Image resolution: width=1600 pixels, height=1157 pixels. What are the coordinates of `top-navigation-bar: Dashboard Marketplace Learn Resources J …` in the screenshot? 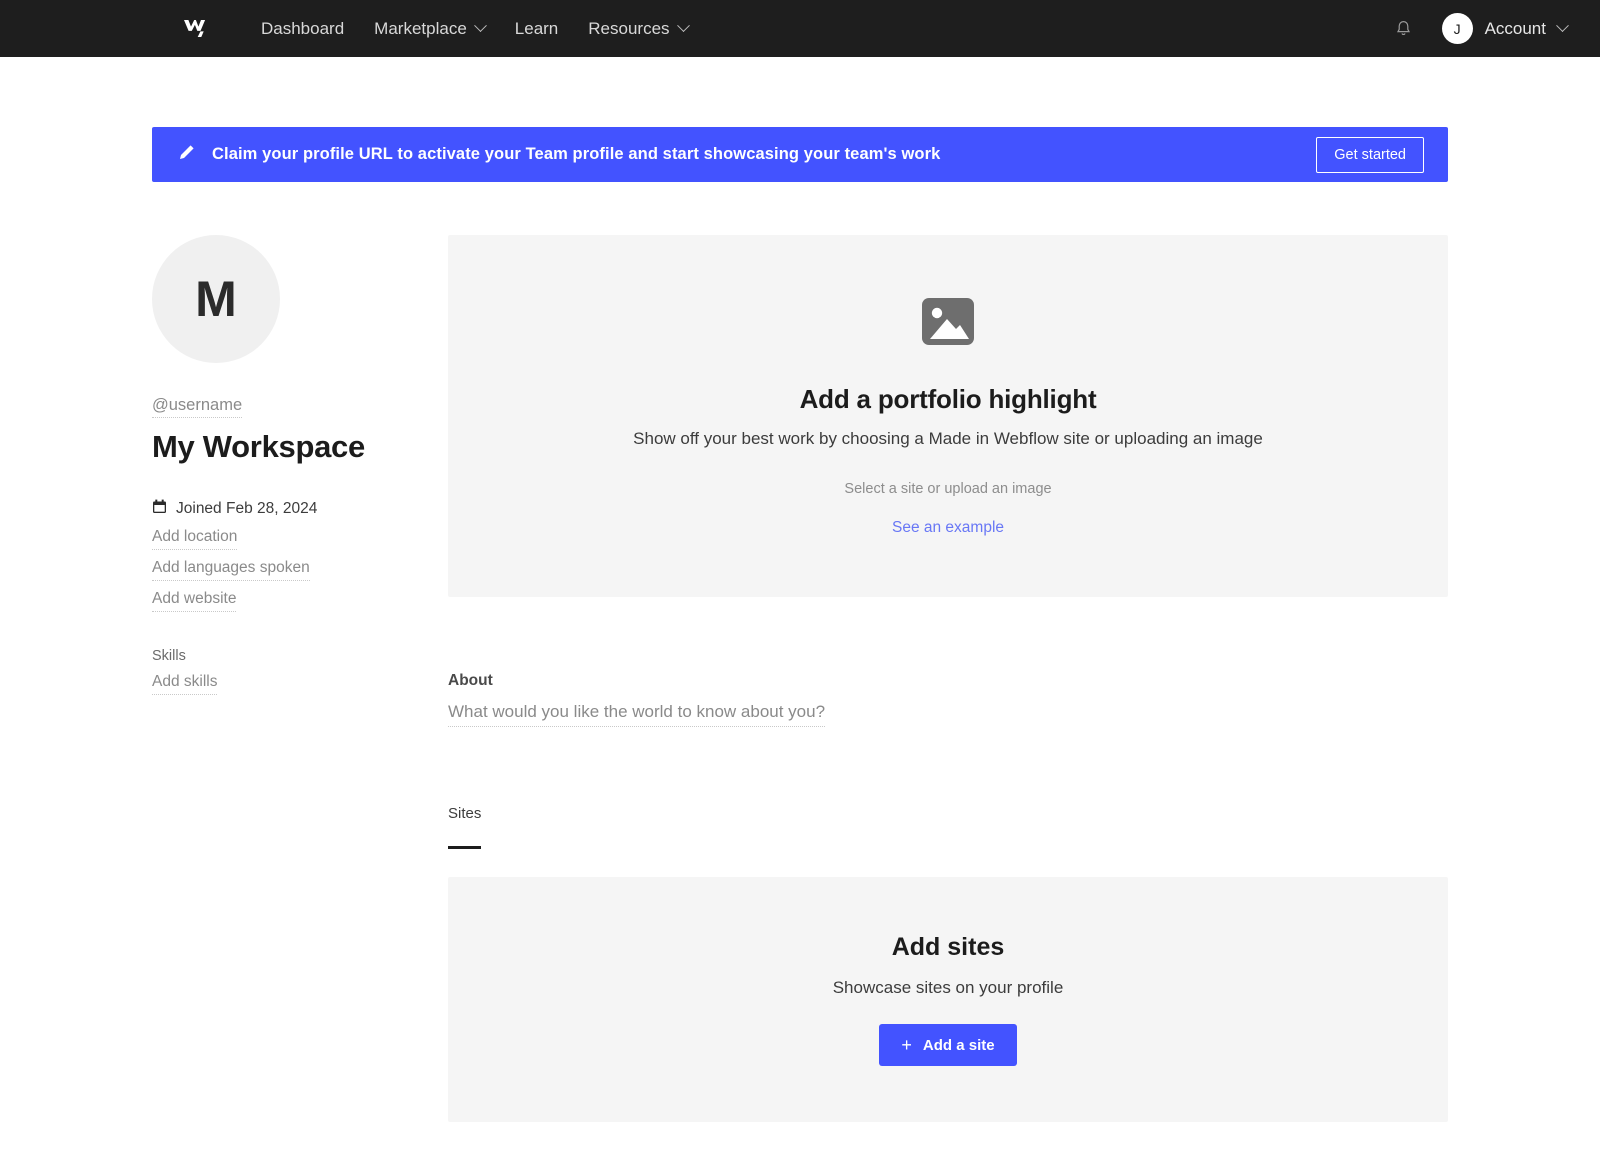 It's located at (800, 28).